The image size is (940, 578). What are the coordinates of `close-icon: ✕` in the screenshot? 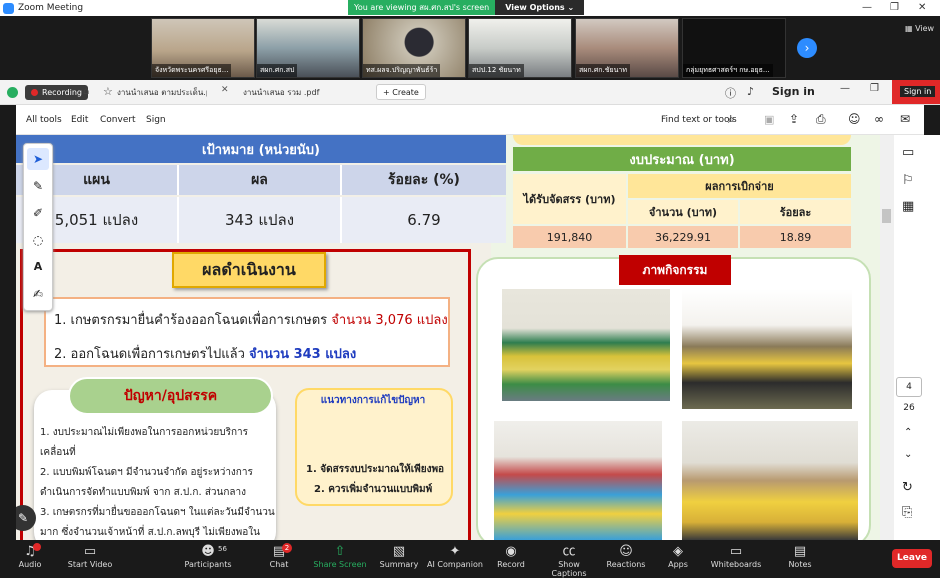 It's located at (922, 7).